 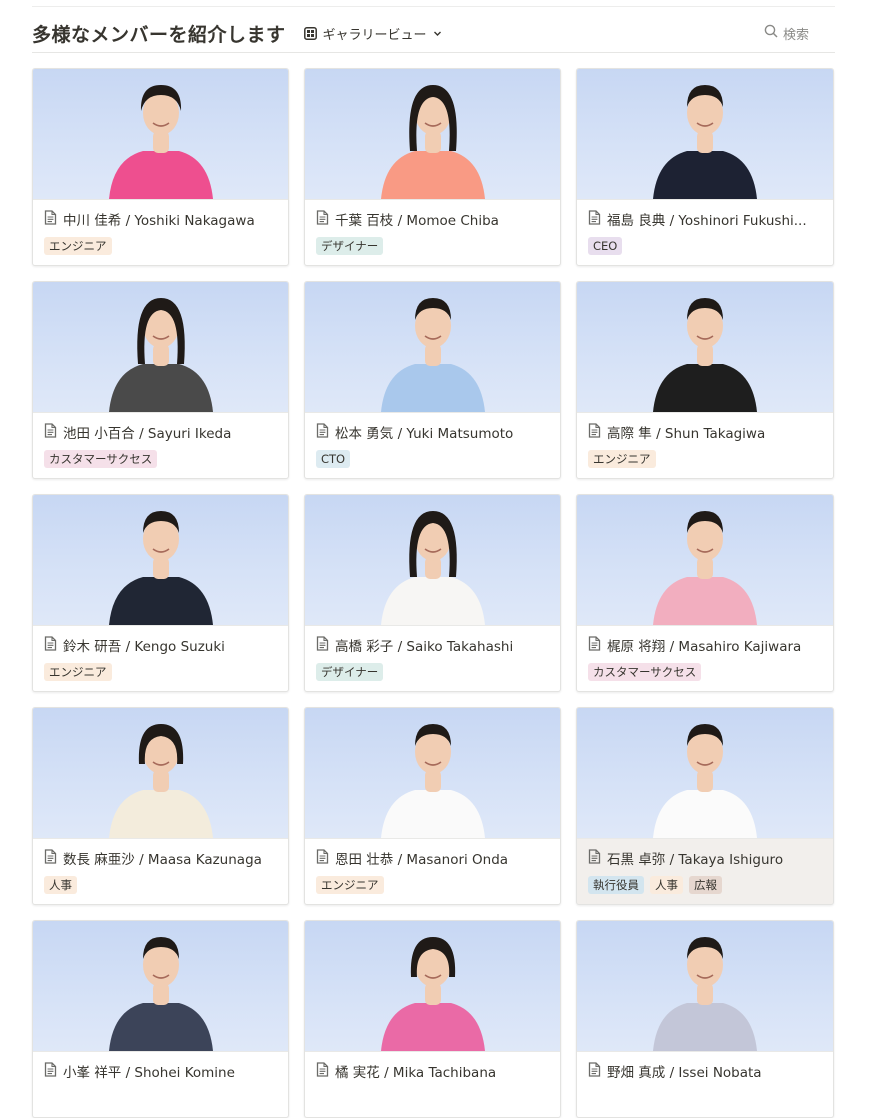 I want to click on member-card: 石黒 卓弥 / Takaya Ishiguro 執行役員 人事 広報, so click(x=705, y=806).